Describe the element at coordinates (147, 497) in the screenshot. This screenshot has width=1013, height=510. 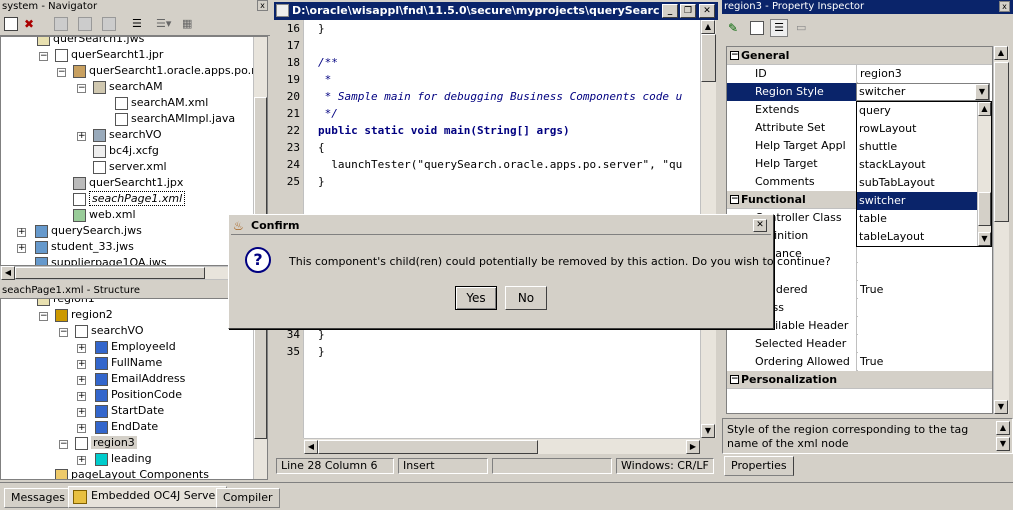
I see `tab-embedded-oc4j-server: Embedded OC4J Server` at that location.